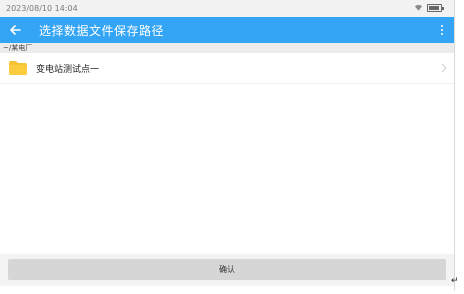 This screenshot has height=294, width=464. I want to click on list-item: 变电站测试点一, so click(227, 68).